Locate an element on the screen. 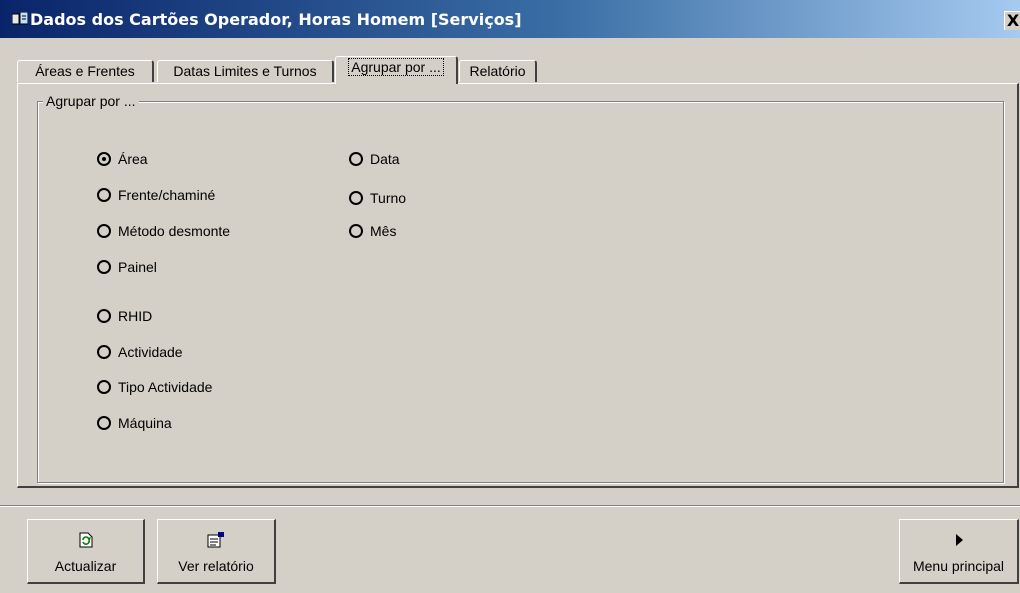 The height and width of the screenshot is (593, 1020). radio-frente: Frente/chaminé is located at coordinates (156, 195).